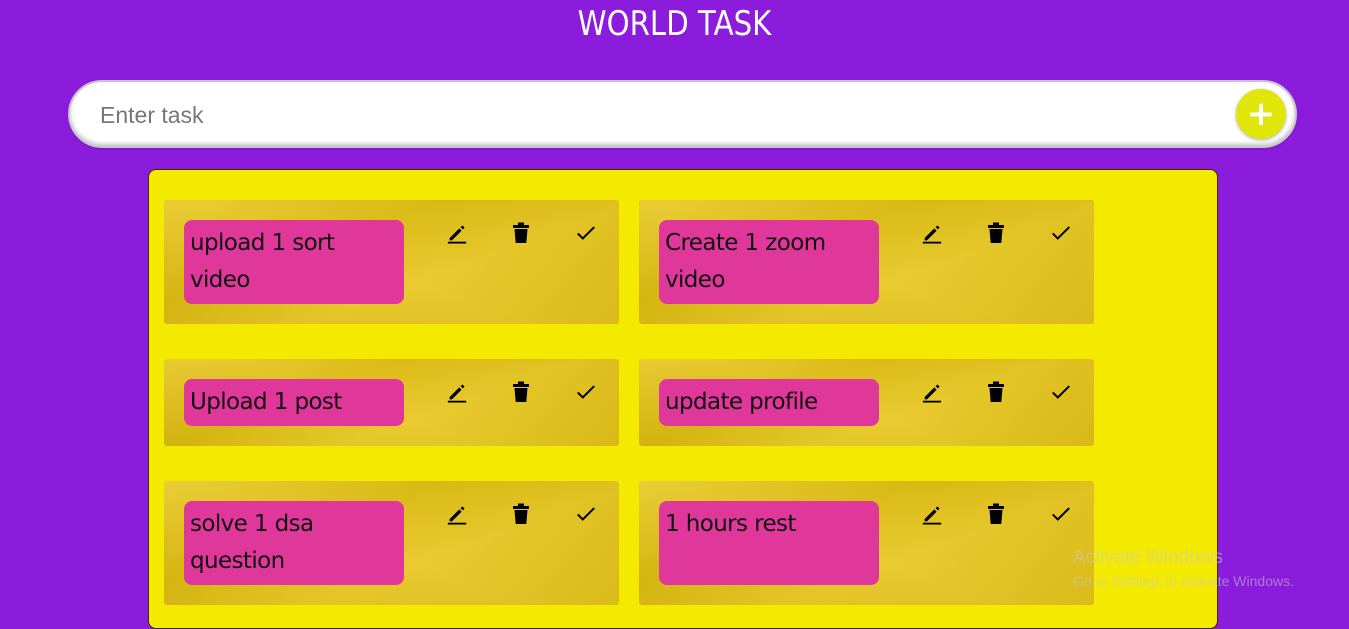  I want to click on task-text: solve 1 dsa question, so click(294, 543).